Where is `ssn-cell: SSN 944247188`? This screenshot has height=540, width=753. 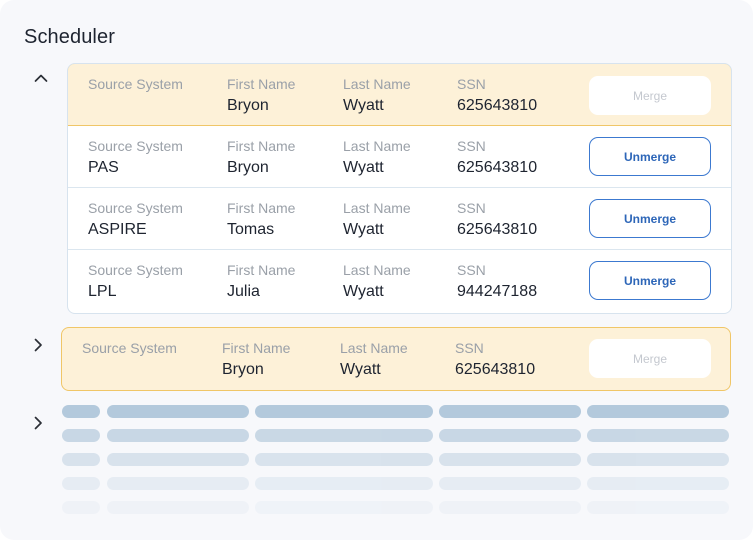
ssn-cell: SSN 944247188 is located at coordinates (497, 282).